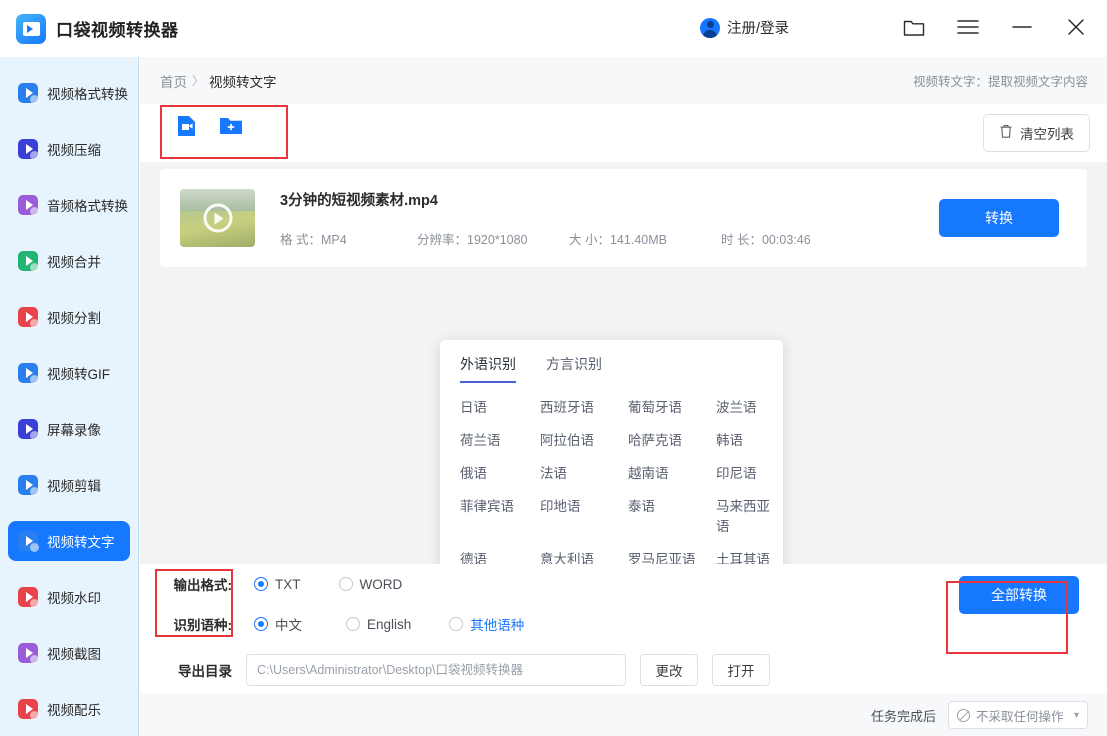  Describe the element at coordinates (74, 430) in the screenshot. I see `sidebar-item-label: 屏幕录像` at that location.